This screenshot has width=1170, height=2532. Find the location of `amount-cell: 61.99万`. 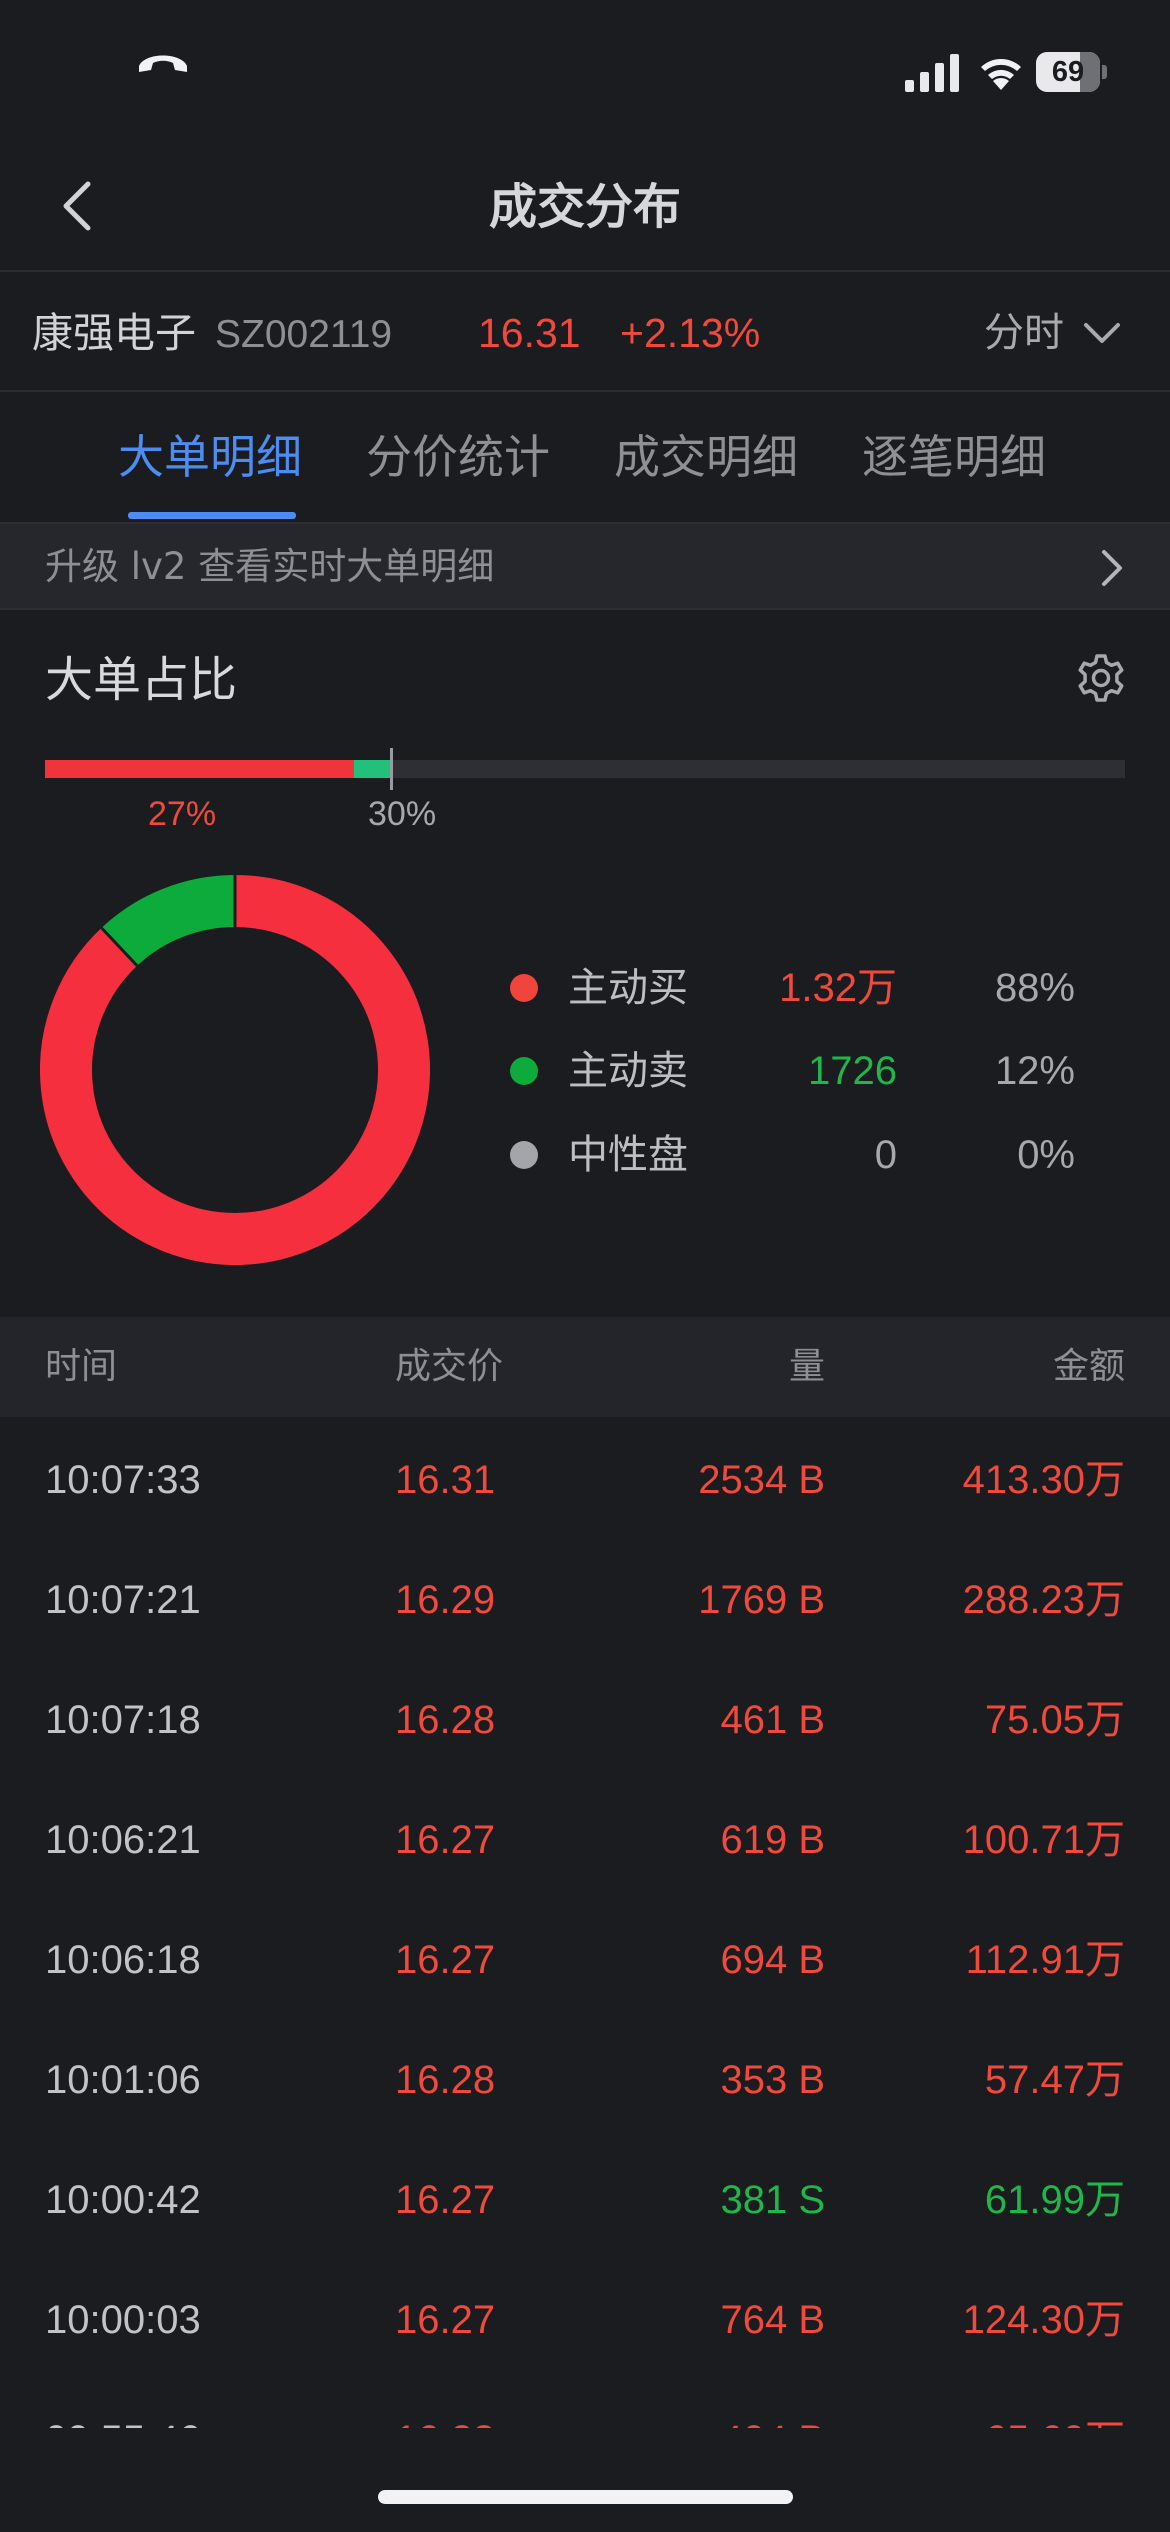

amount-cell: 61.99万 is located at coordinates (1054, 2200).